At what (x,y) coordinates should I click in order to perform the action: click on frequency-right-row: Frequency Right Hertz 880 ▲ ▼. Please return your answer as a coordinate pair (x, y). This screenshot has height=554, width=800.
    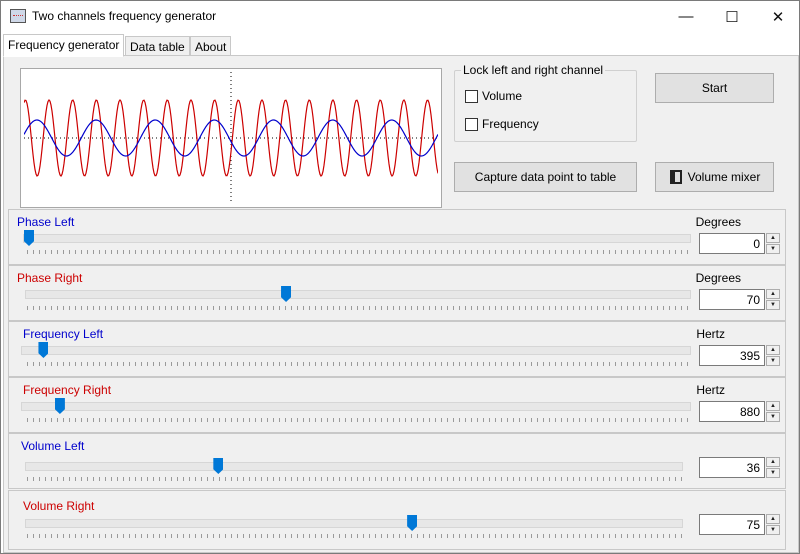
    Looking at the image, I should click on (397, 405).